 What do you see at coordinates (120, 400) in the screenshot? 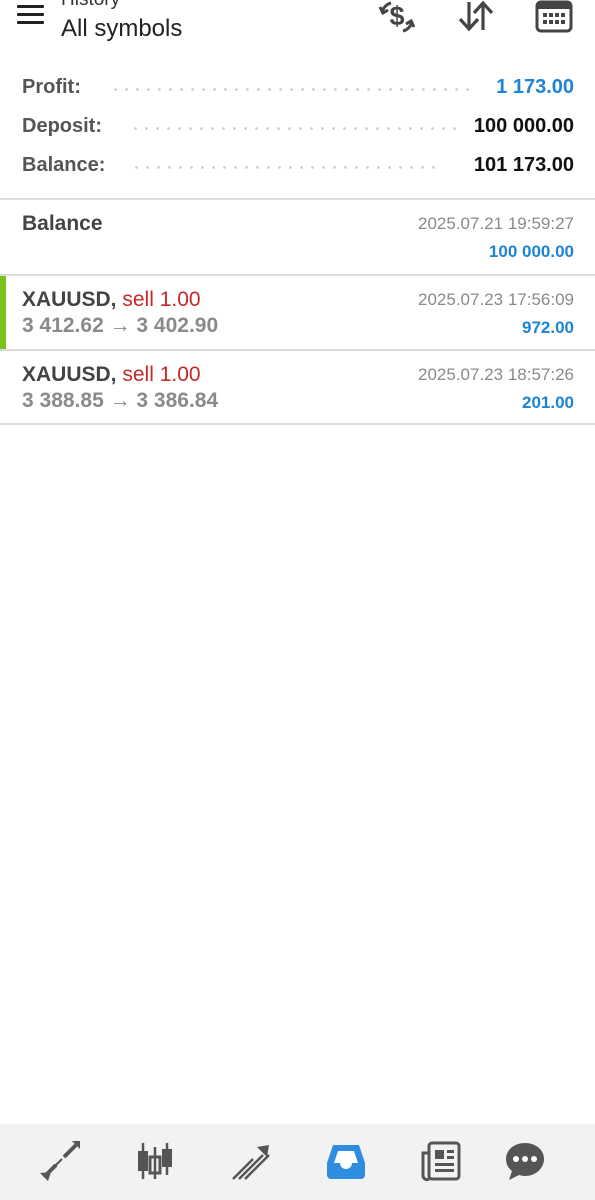
I see `deal-prices: 3 388.85 → 3 386.84` at bounding box center [120, 400].